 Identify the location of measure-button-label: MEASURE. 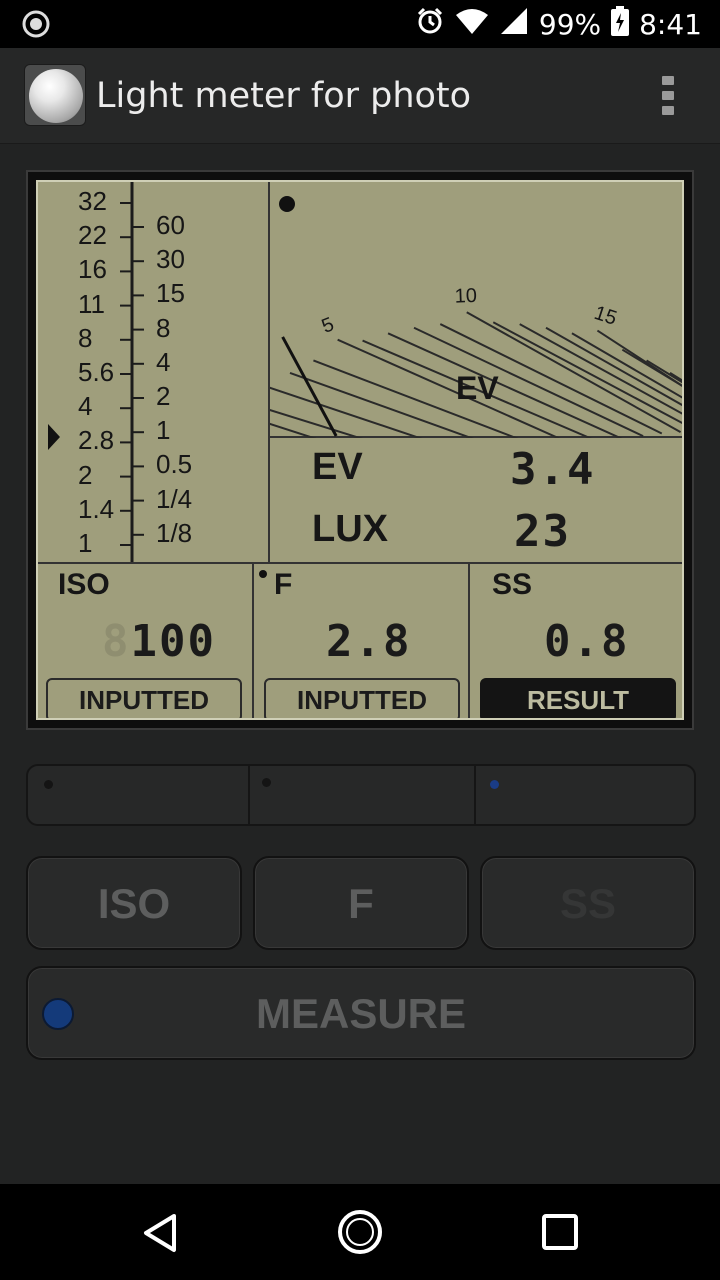
(361, 1013).